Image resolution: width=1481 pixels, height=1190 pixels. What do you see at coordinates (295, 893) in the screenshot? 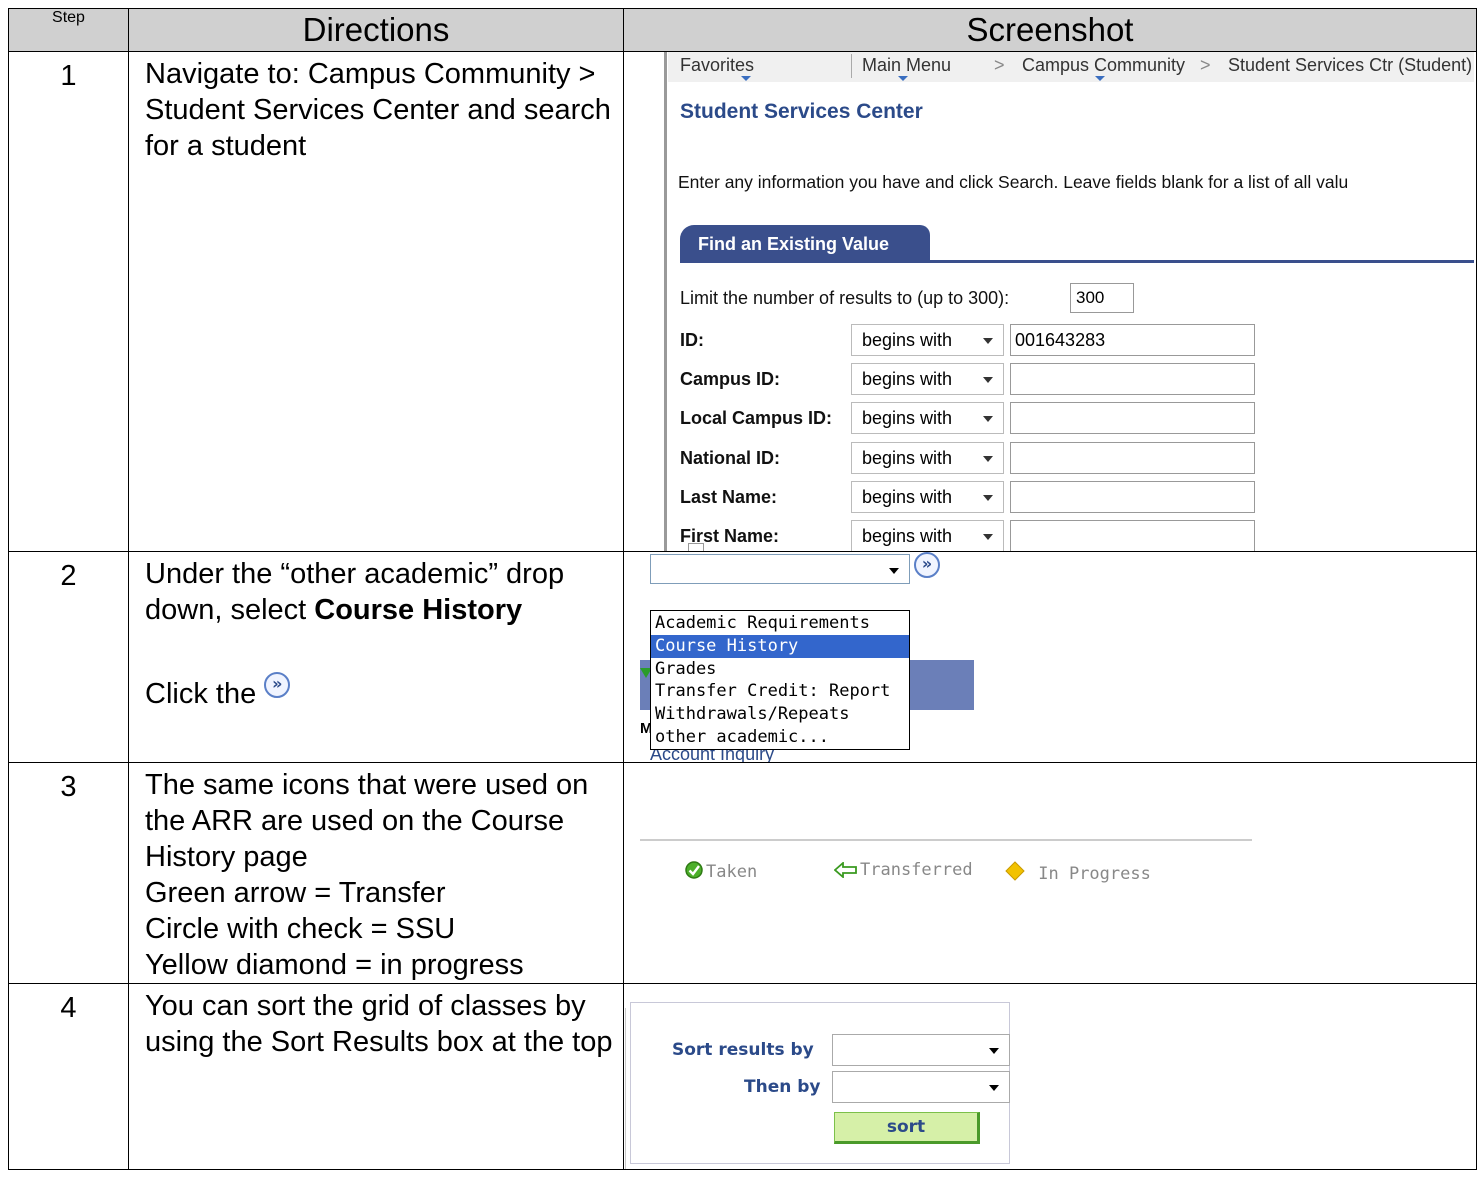
I see `directions-3-line: Green arrow = Transfer` at bounding box center [295, 893].